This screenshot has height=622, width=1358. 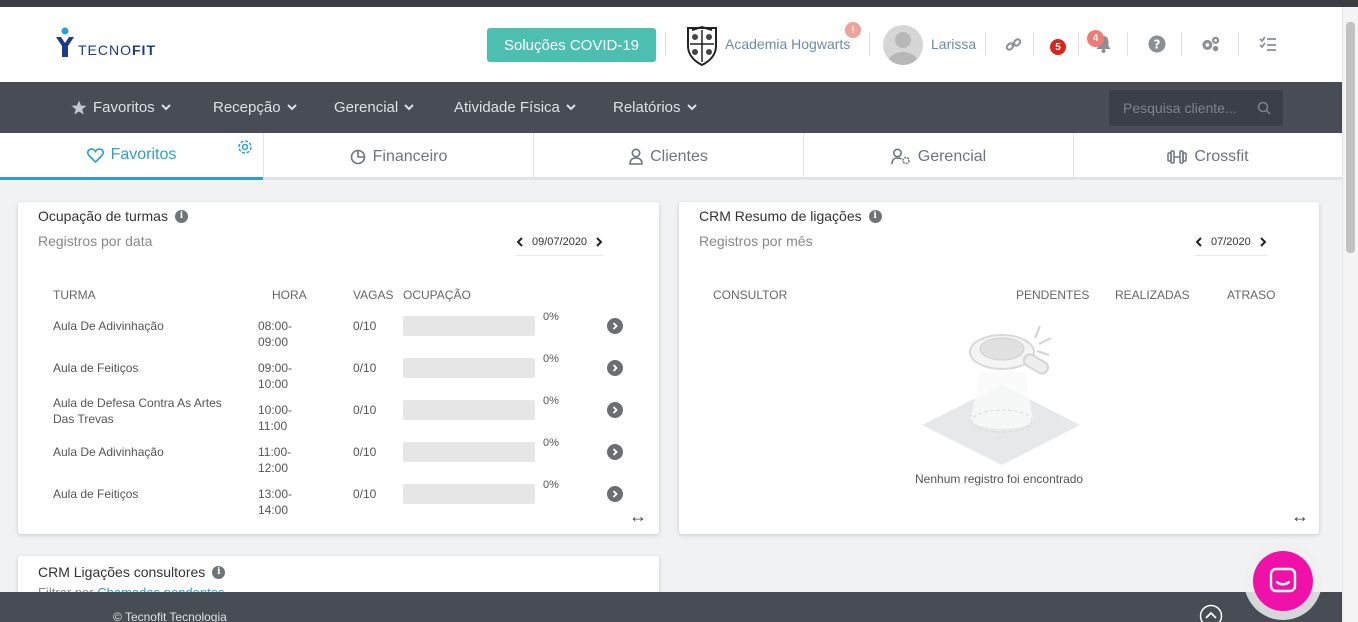 What do you see at coordinates (647, 107) in the screenshot?
I see `nav-label: Relatórios` at bounding box center [647, 107].